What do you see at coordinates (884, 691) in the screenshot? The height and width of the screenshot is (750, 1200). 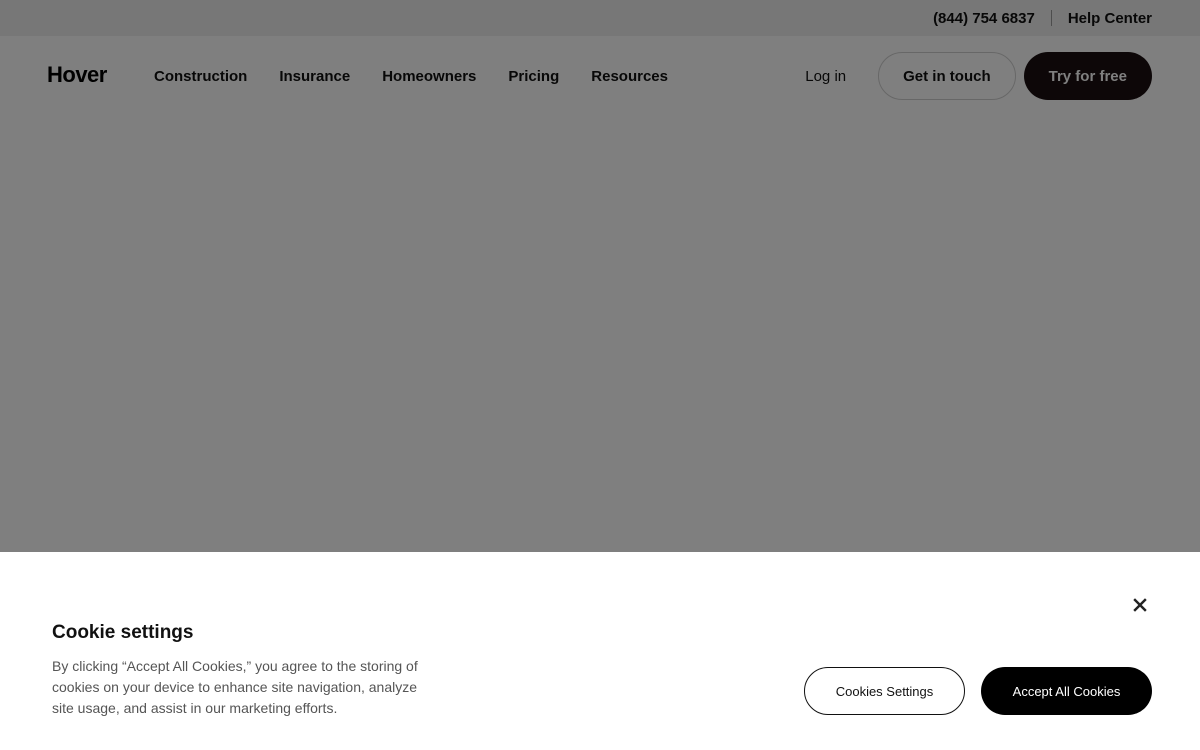 I see `cookies-settings-button: Cookies Settings` at bounding box center [884, 691].